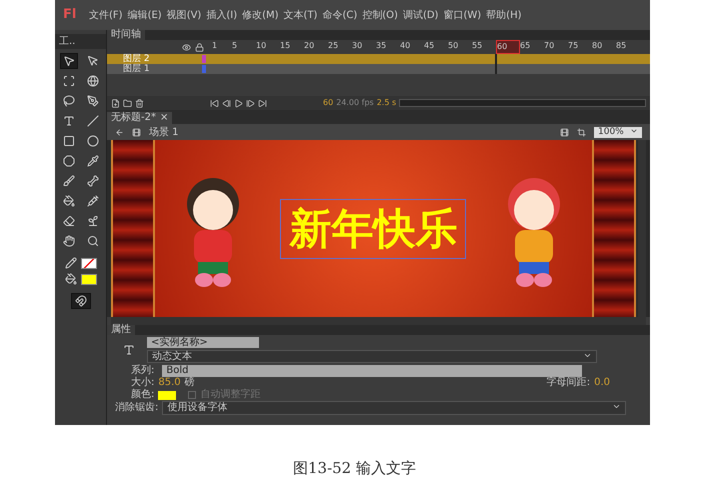 The height and width of the screenshot is (480, 709). What do you see at coordinates (226, 103) in the screenshot?
I see `step-back-icon` at bounding box center [226, 103].